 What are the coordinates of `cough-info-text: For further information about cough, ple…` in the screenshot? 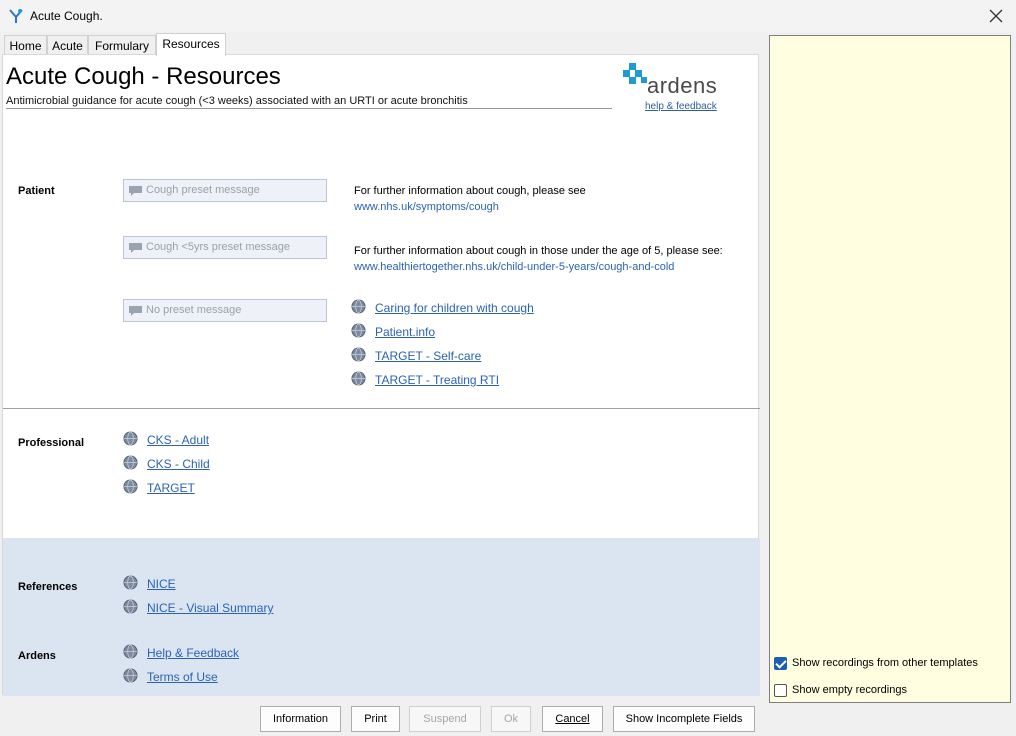 It's located at (470, 191).